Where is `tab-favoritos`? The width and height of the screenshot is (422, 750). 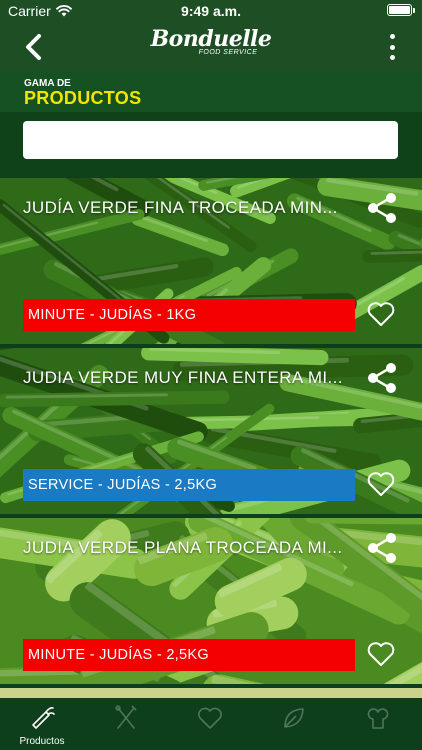
tab-favoritos is located at coordinates (210, 727).